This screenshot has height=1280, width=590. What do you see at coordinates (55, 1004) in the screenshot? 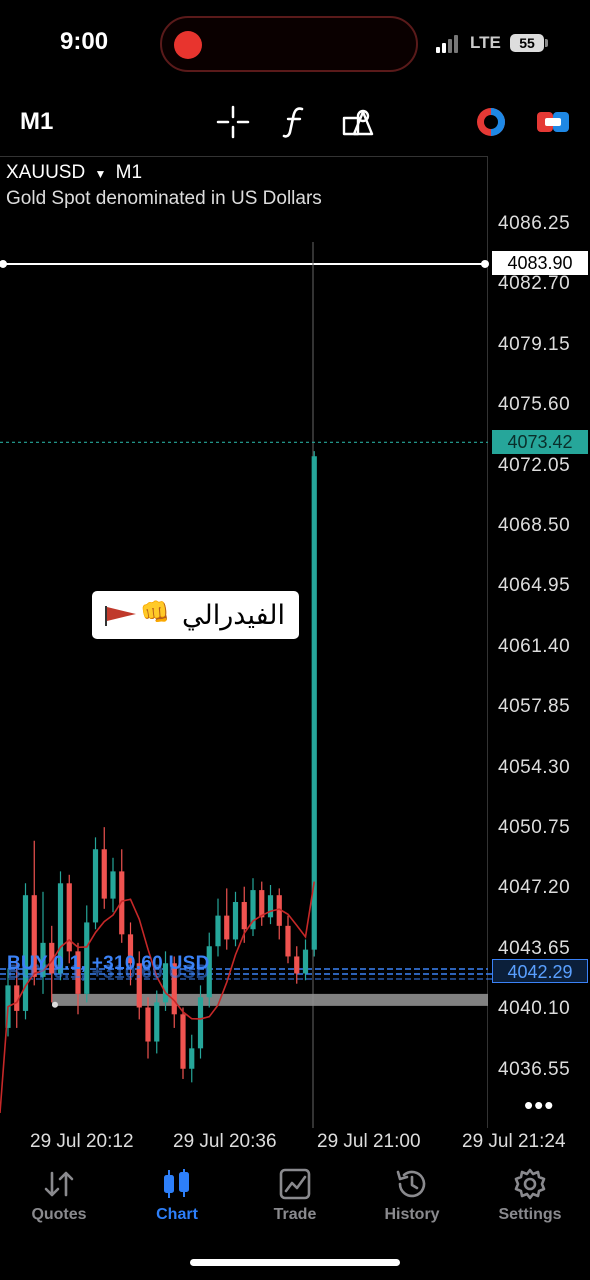
I see `position-drag-handle` at bounding box center [55, 1004].